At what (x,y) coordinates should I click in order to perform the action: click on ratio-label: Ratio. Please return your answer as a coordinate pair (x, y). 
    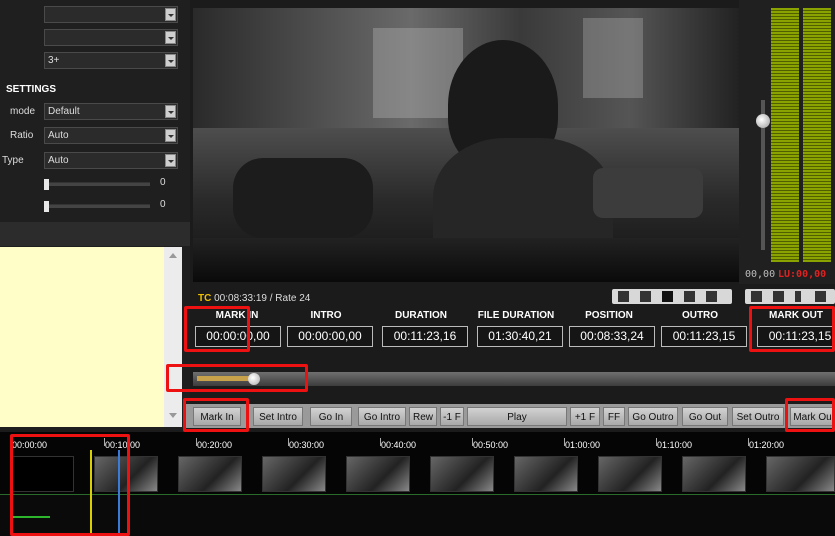
    Looking at the image, I should click on (22, 135).